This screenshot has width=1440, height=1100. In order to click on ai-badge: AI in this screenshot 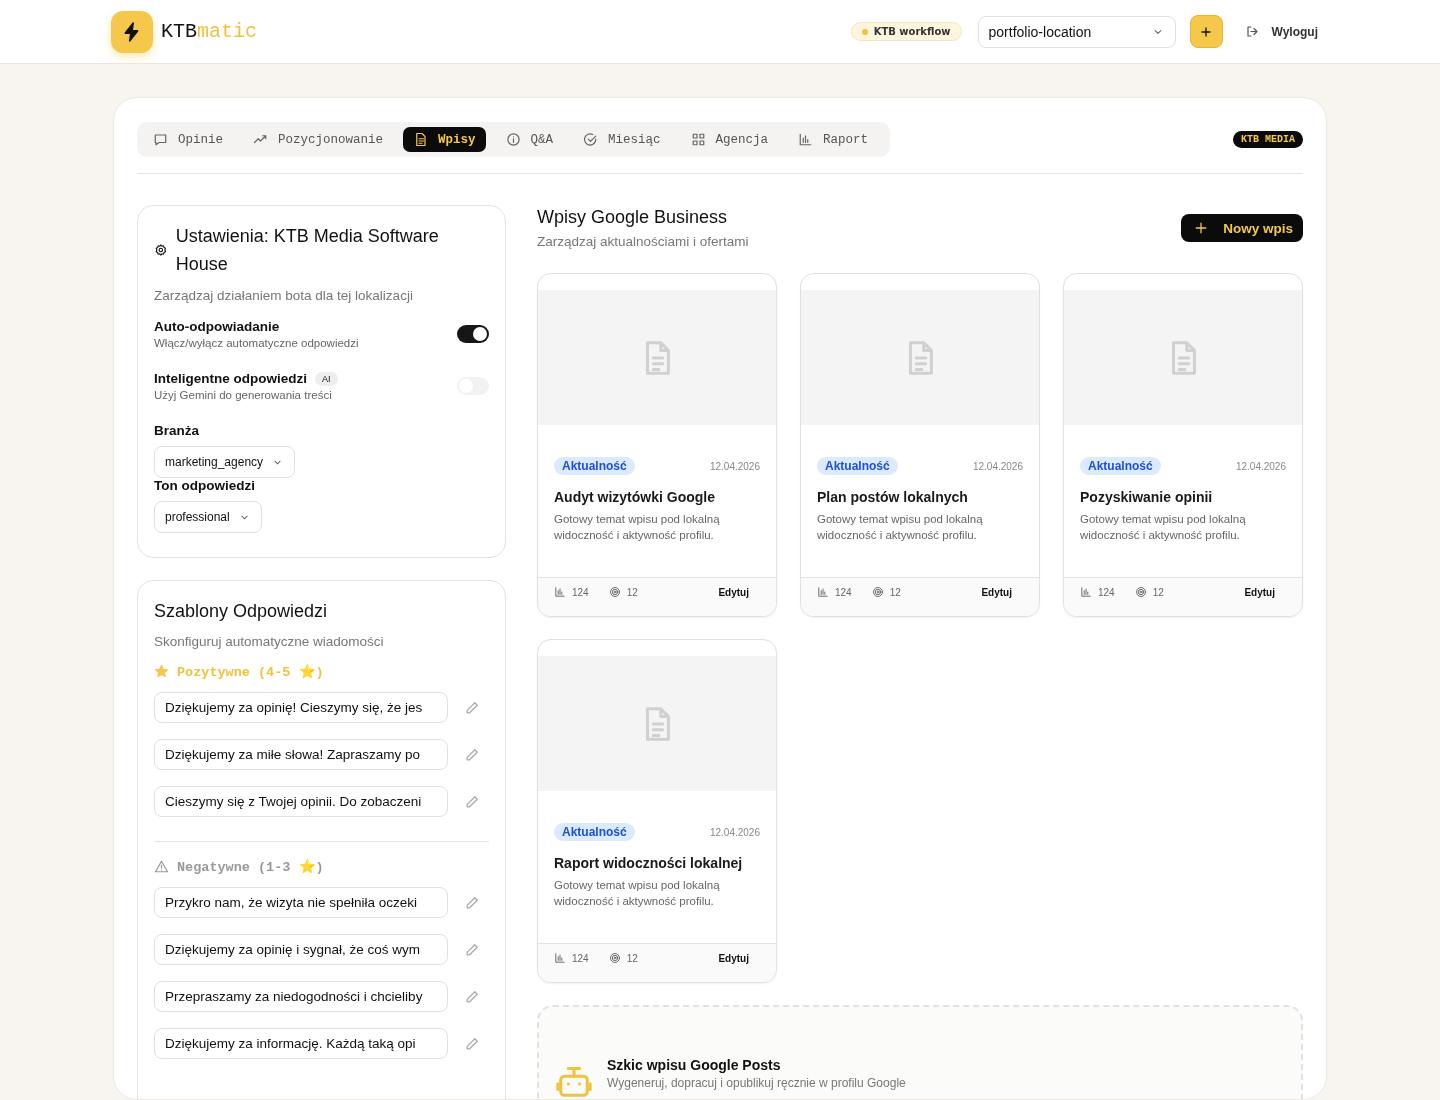, I will do `click(326, 378)`.